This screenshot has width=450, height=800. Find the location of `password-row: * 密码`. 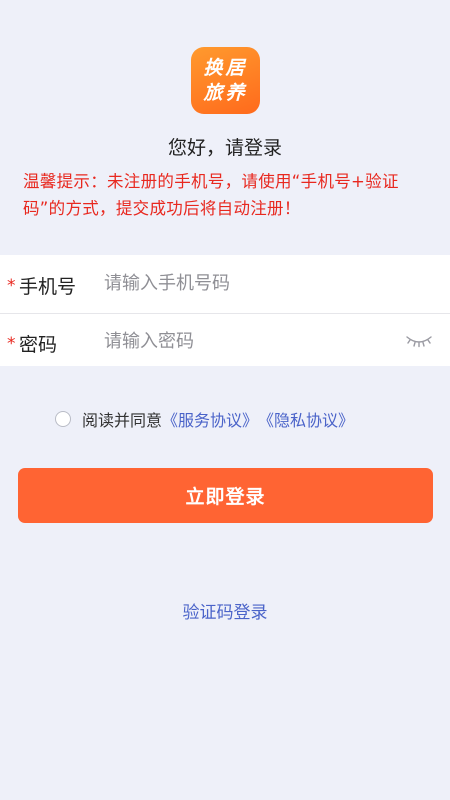

password-row: * 密码 is located at coordinates (225, 340).